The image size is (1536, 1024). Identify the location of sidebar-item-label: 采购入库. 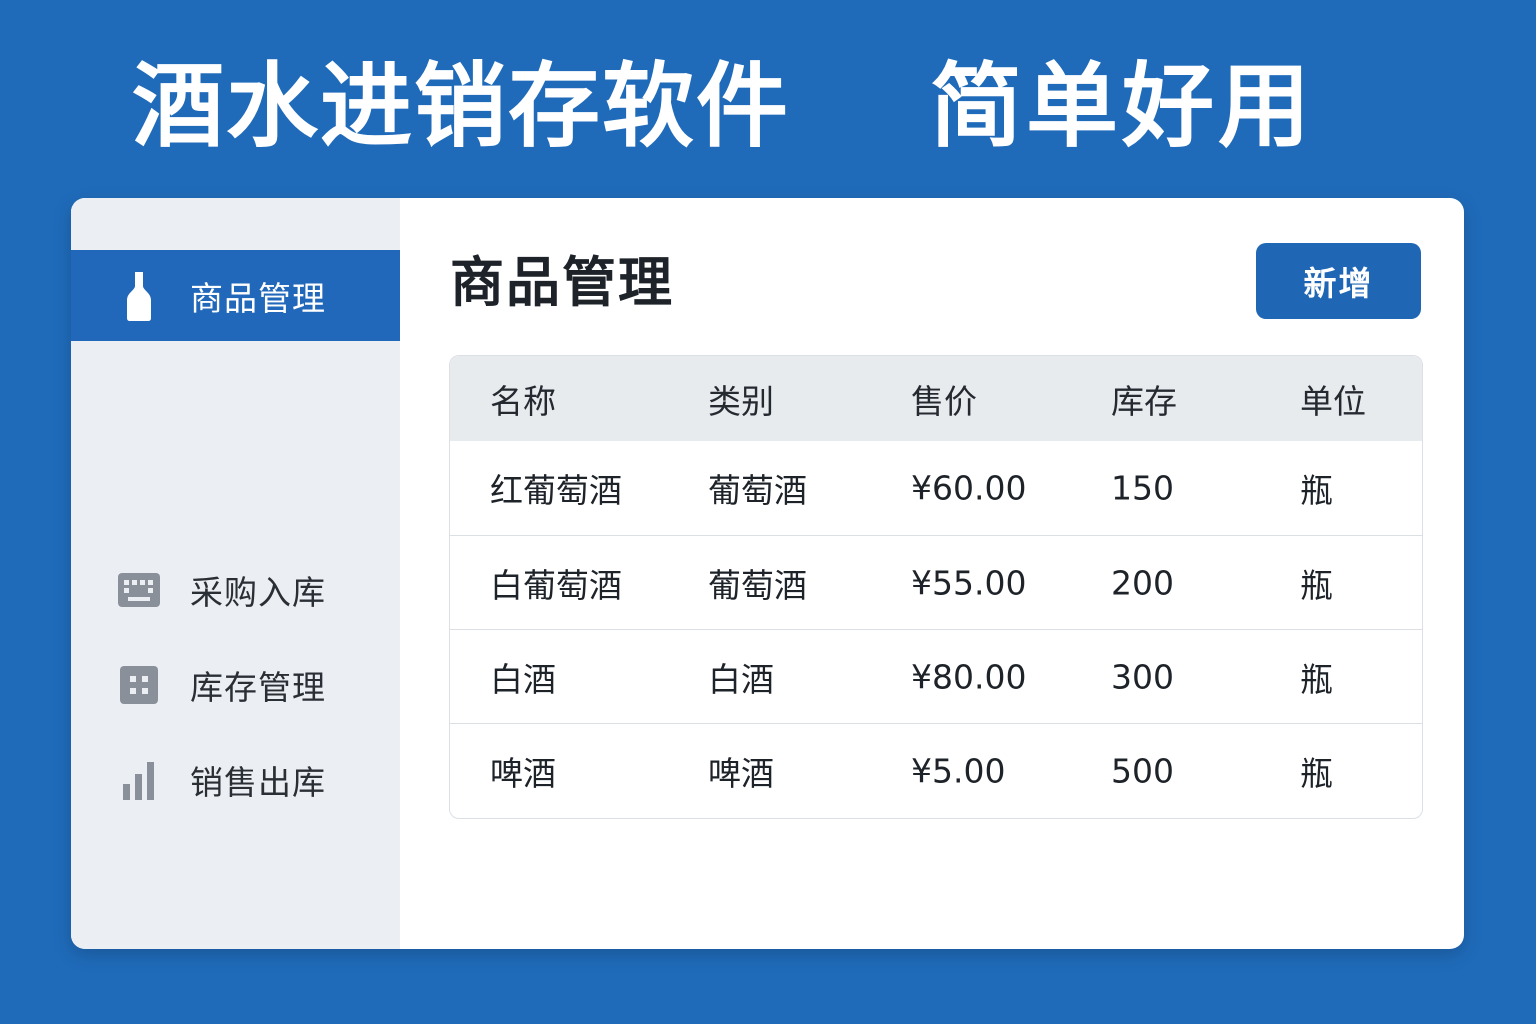
(258, 592).